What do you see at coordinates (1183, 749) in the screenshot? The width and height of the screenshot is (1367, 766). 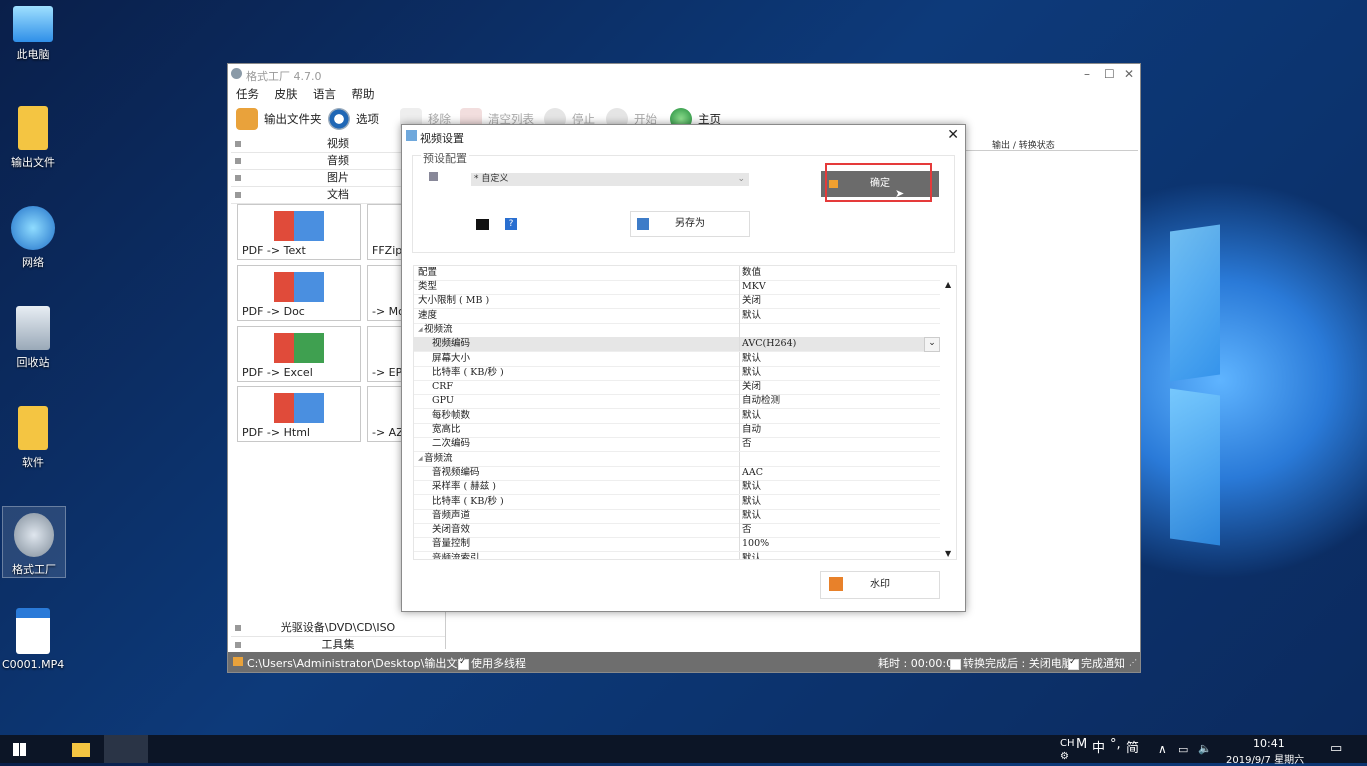 I see `network-icon: ▭` at bounding box center [1183, 749].